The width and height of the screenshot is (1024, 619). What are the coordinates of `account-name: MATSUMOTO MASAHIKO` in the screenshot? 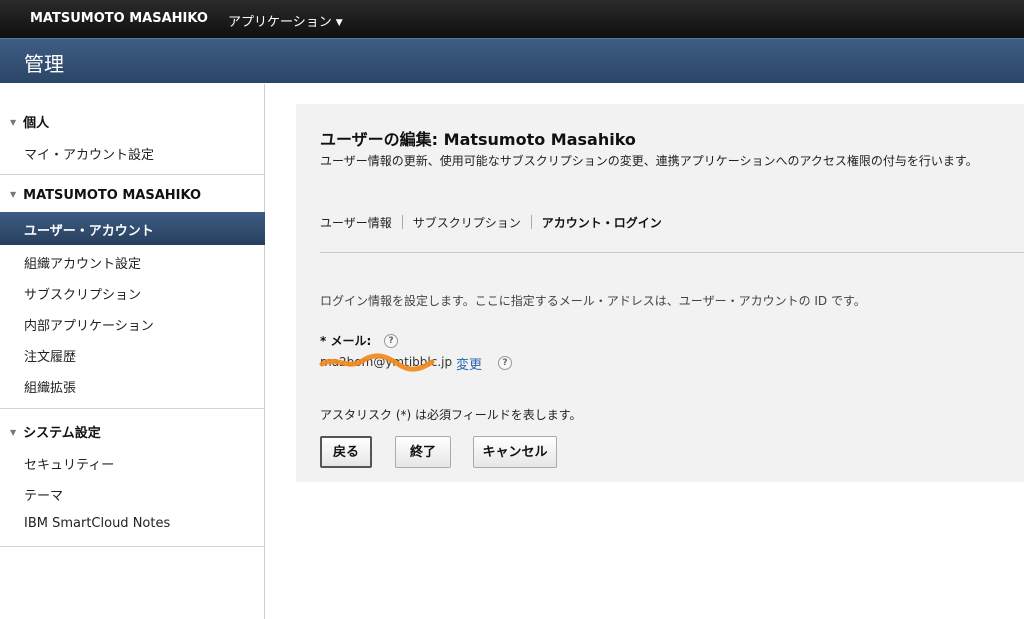 It's located at (119, 18).